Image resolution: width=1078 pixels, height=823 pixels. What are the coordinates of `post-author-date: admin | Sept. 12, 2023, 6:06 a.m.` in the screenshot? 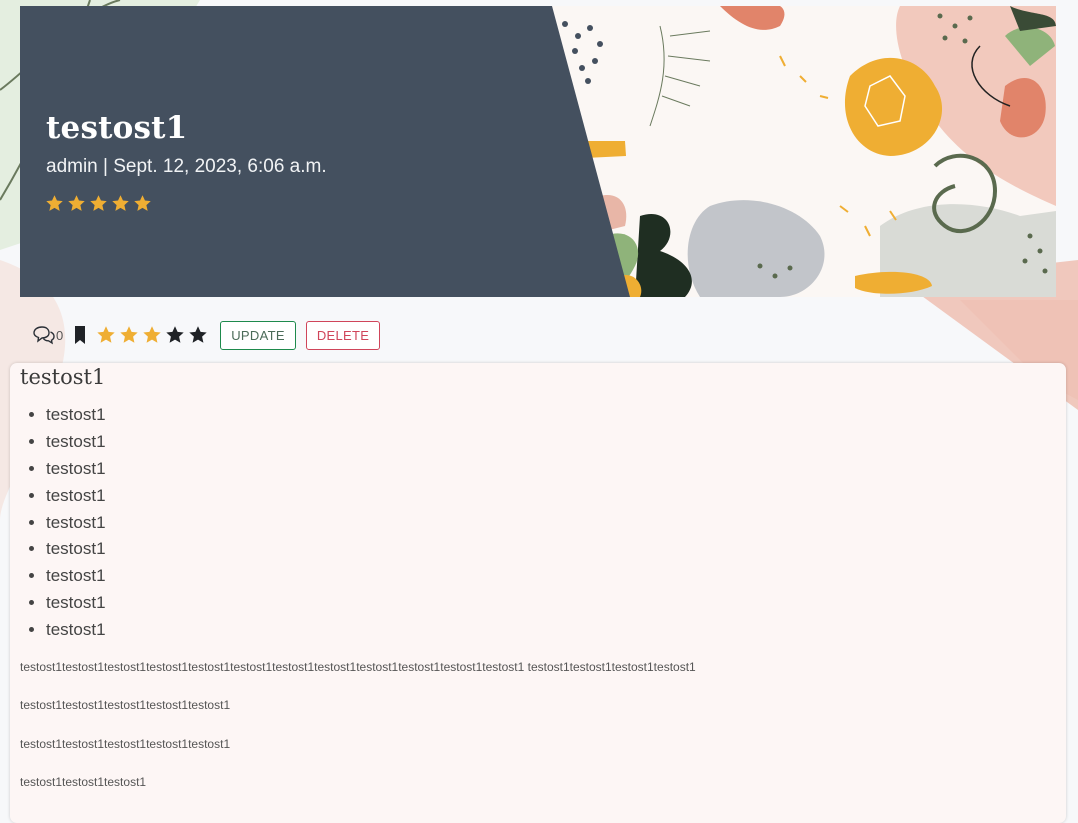 It's located at (186, 166).